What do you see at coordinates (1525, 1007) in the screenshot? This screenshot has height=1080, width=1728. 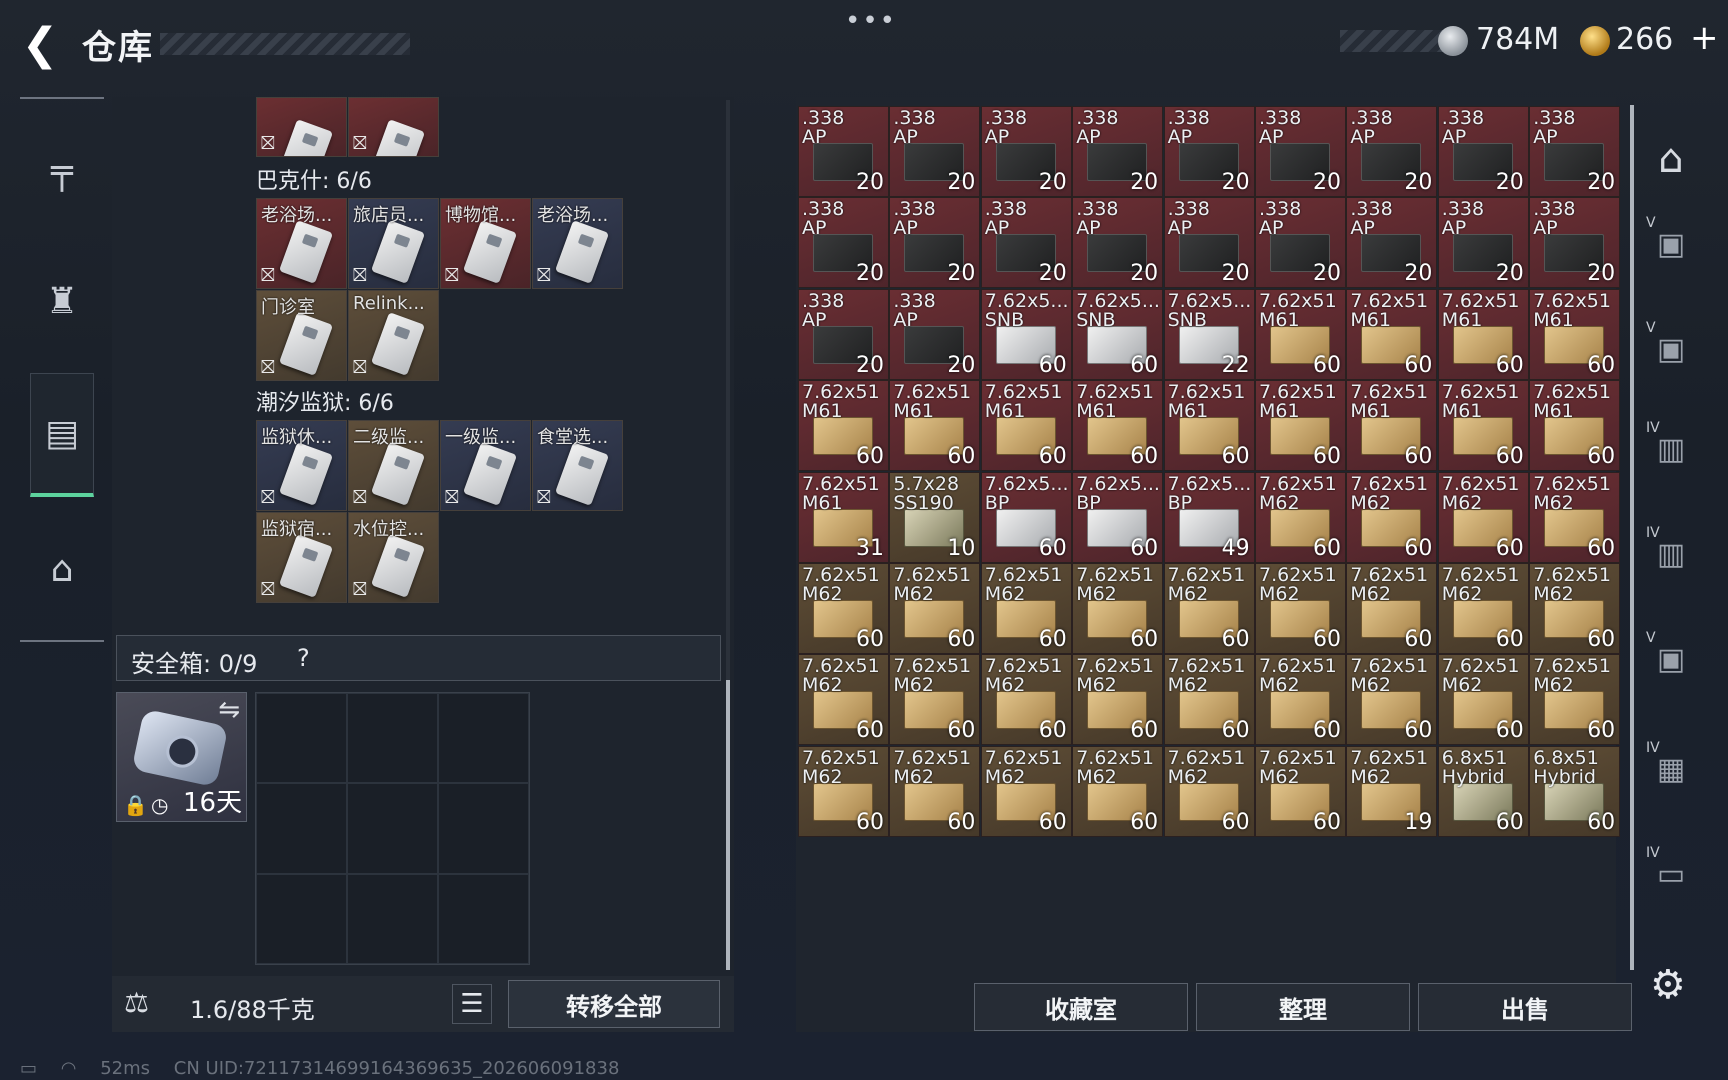 I see `sell-button: 出售` at bounding box center [1525, 1007].